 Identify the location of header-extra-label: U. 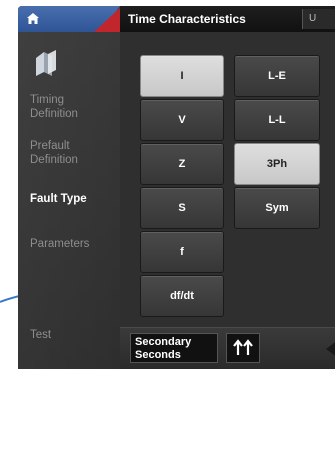
(313, 18).